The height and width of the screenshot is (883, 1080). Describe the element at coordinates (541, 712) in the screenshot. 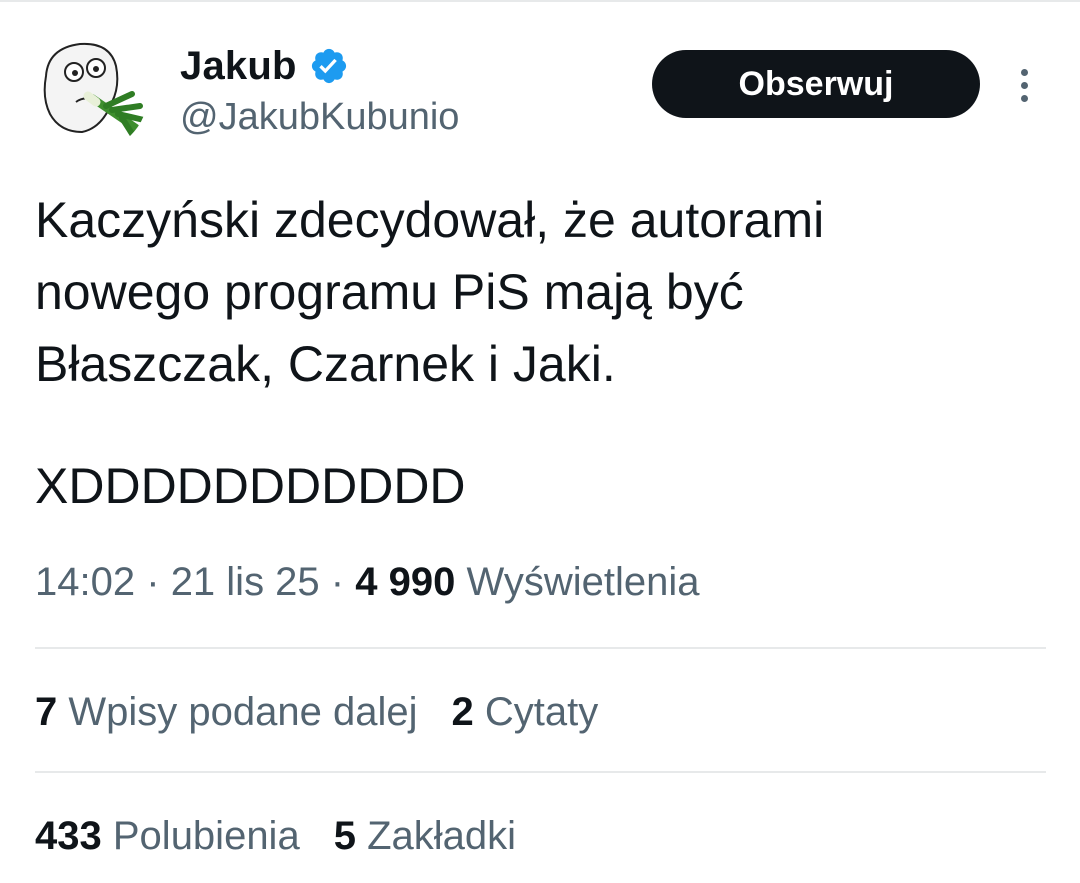

I see `quotes-label: Cytaty` at that location.